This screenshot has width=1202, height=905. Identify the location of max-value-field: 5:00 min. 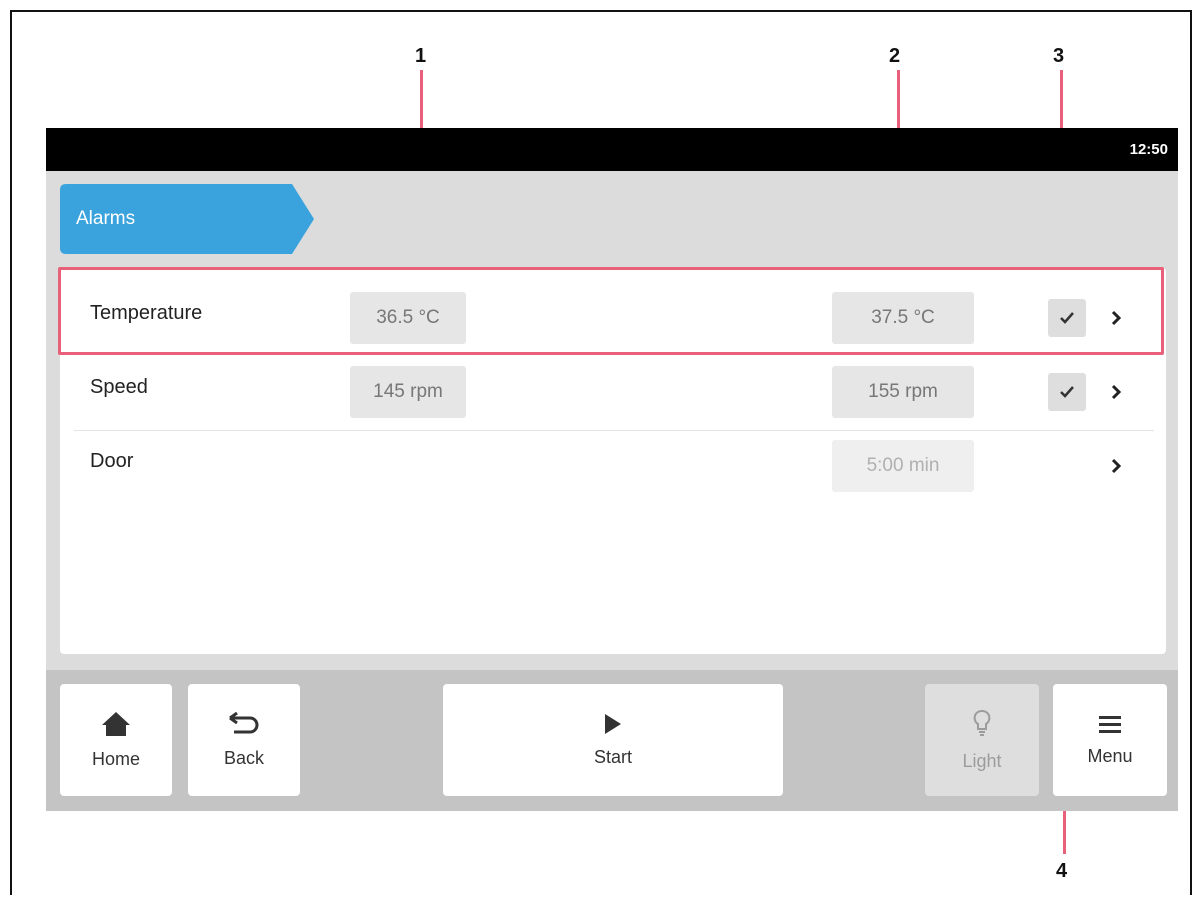
(903, 466).